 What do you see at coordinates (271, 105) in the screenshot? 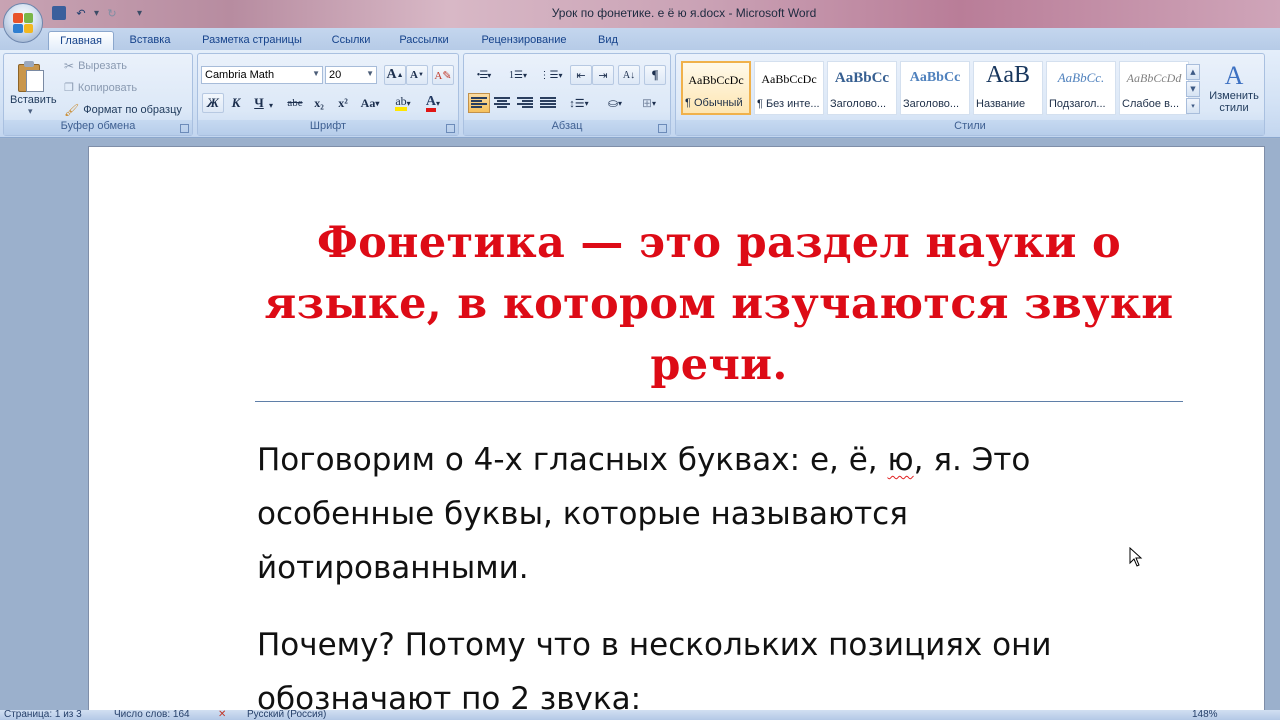
I see `underline-dropdown-icon: ▾` at bounding box center [271, 105].